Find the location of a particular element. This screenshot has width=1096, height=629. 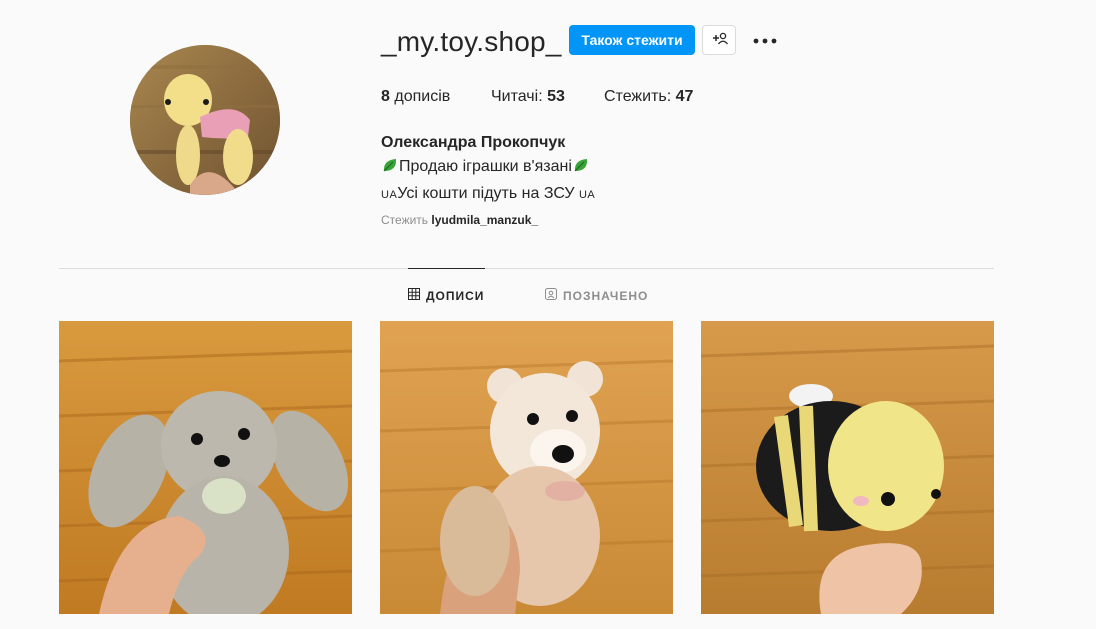

profile-full-name: Олександра Прокопчук is located at coordinates (473, 142).